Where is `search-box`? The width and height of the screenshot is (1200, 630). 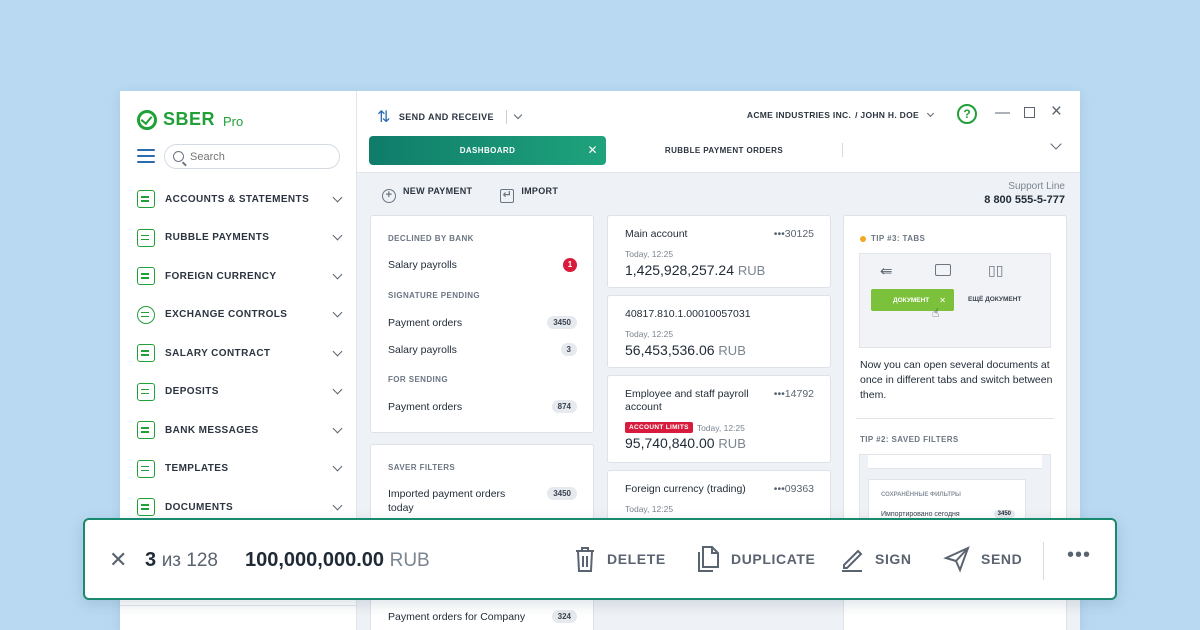
search-box is located at coordinates (252, 156).